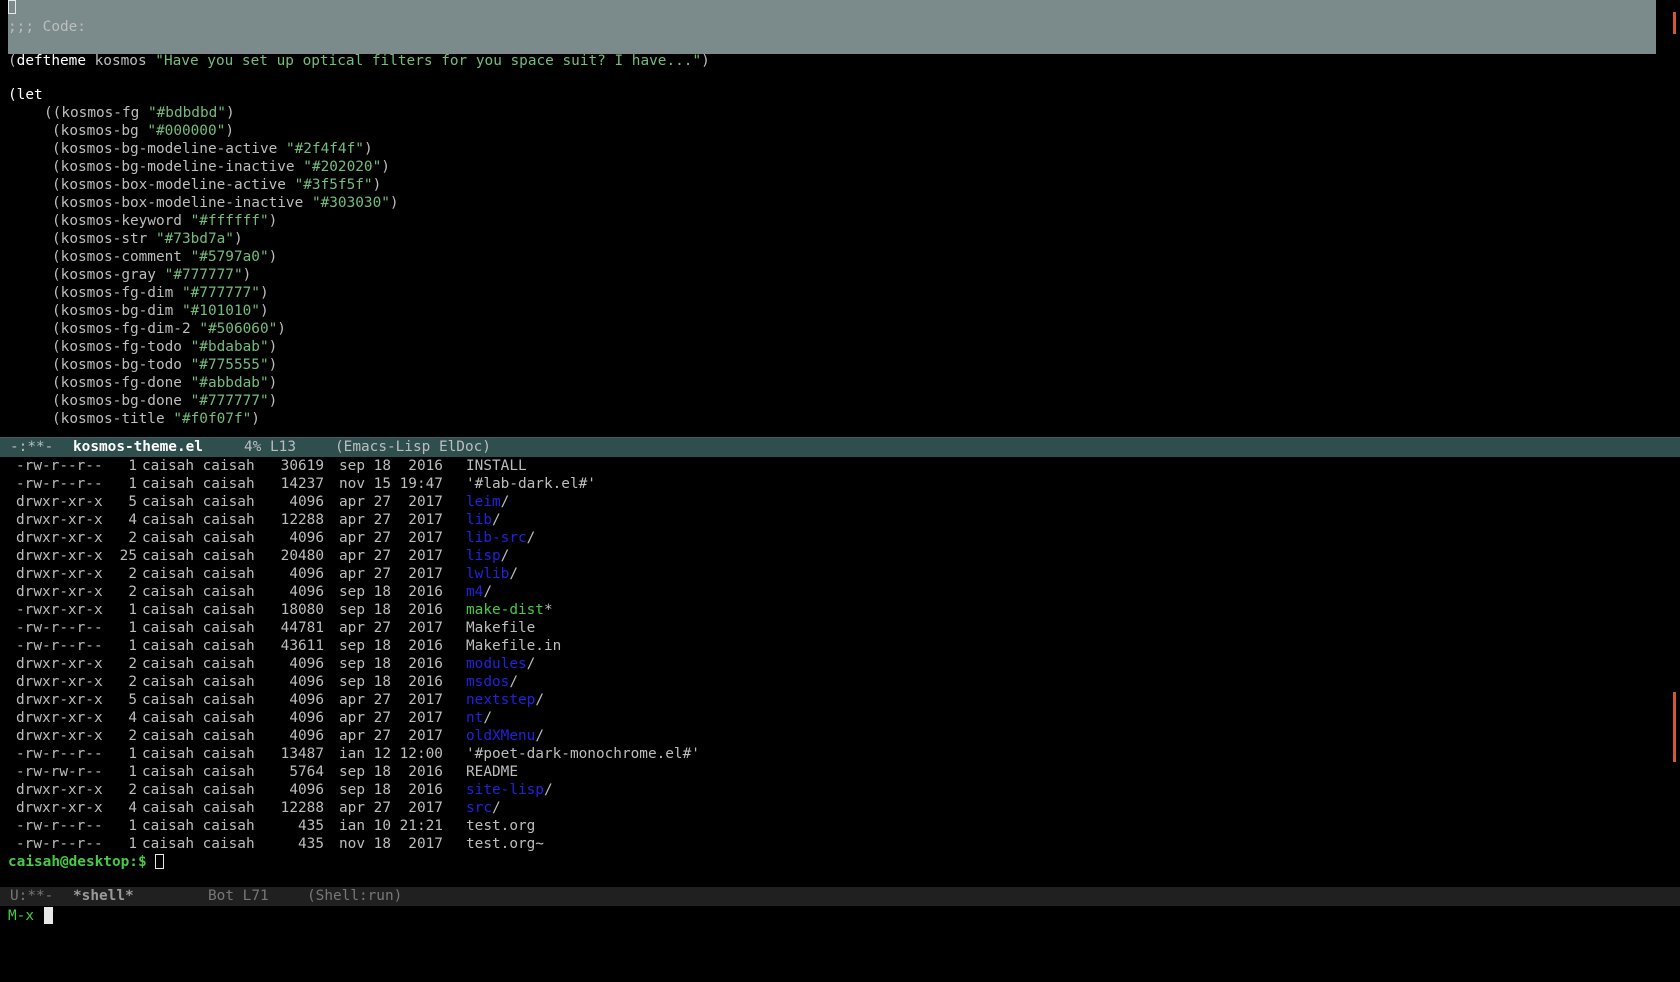 The width and height of the screenshot is (1680, 982). I want to click on binding-name: kosmos-fg-done, so click(121, 383).